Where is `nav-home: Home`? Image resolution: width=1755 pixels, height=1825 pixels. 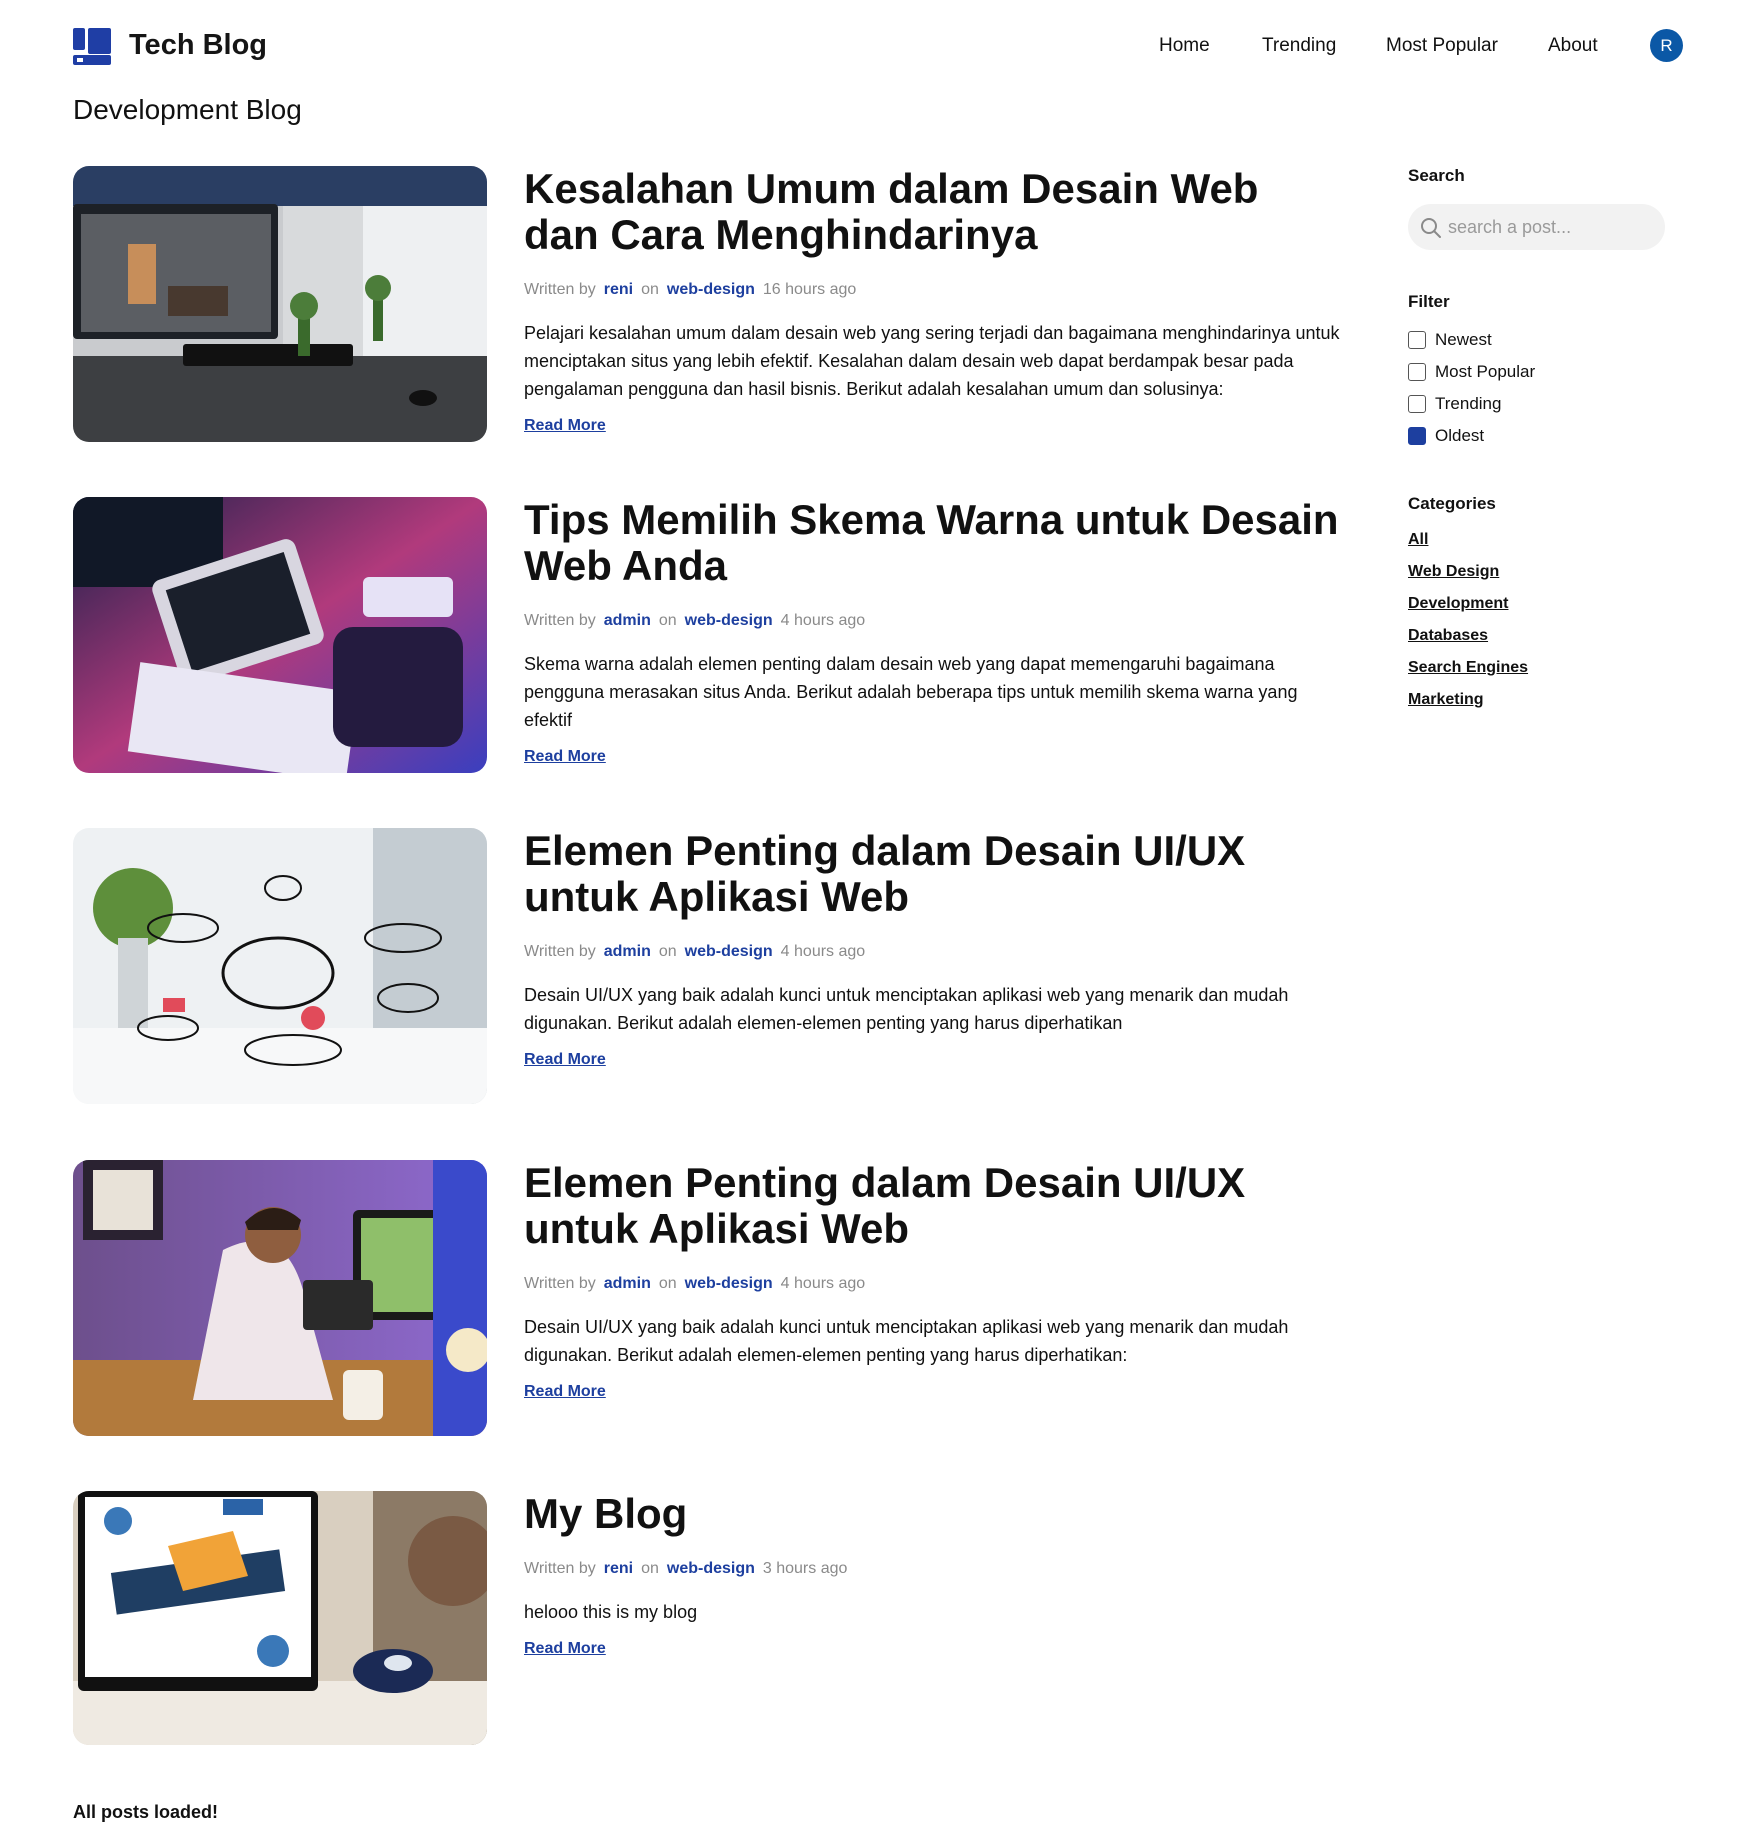 nav-home: Home is located at coordinates (1184, 46).